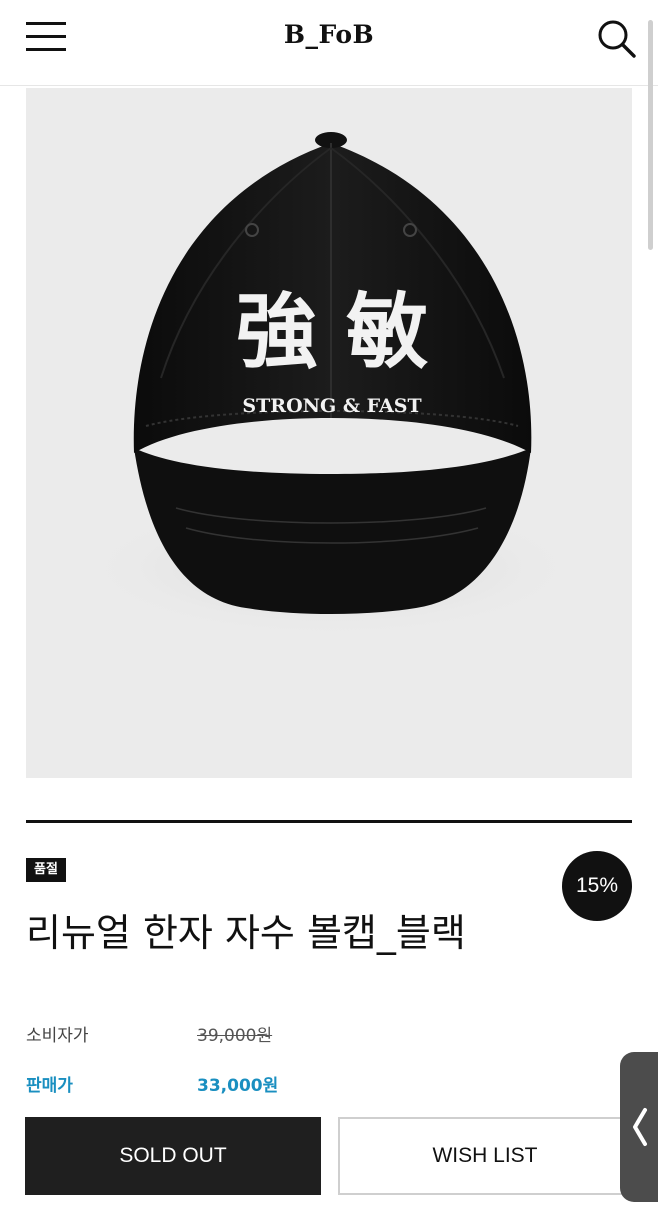  What do you see at coordinates (246, 933) in the screenshot?
I see `product-title: 리뉴얼 한자 자수 볼캡_블랙` at bounding box center [246, 933].